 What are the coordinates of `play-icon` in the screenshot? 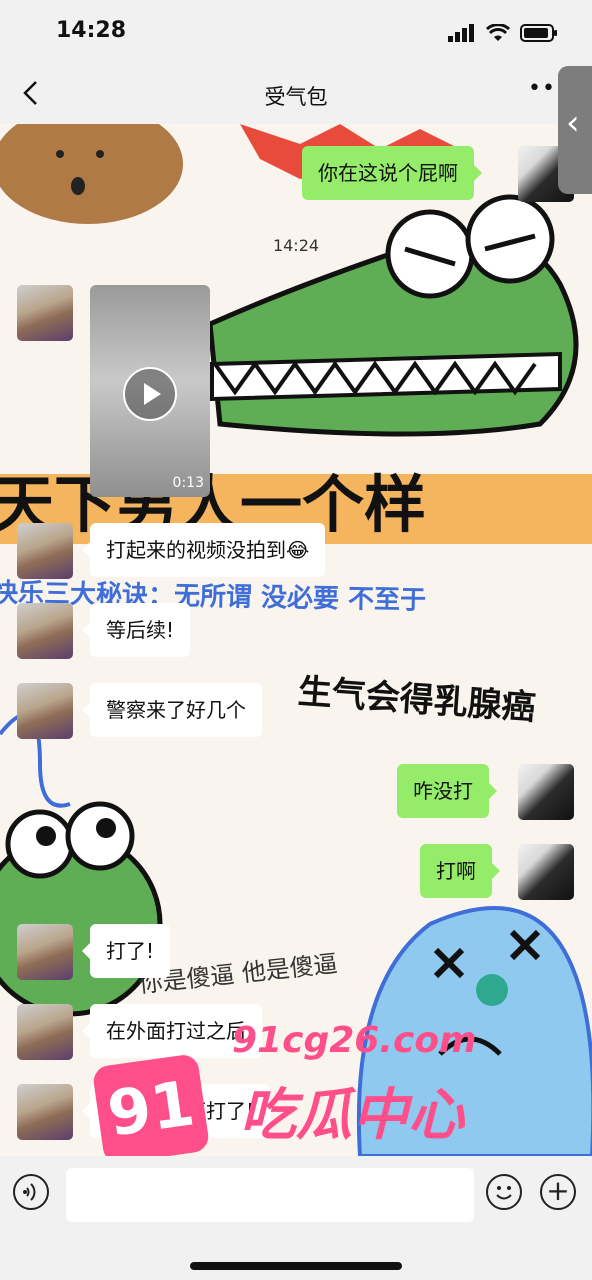 It's located at (150, 394).